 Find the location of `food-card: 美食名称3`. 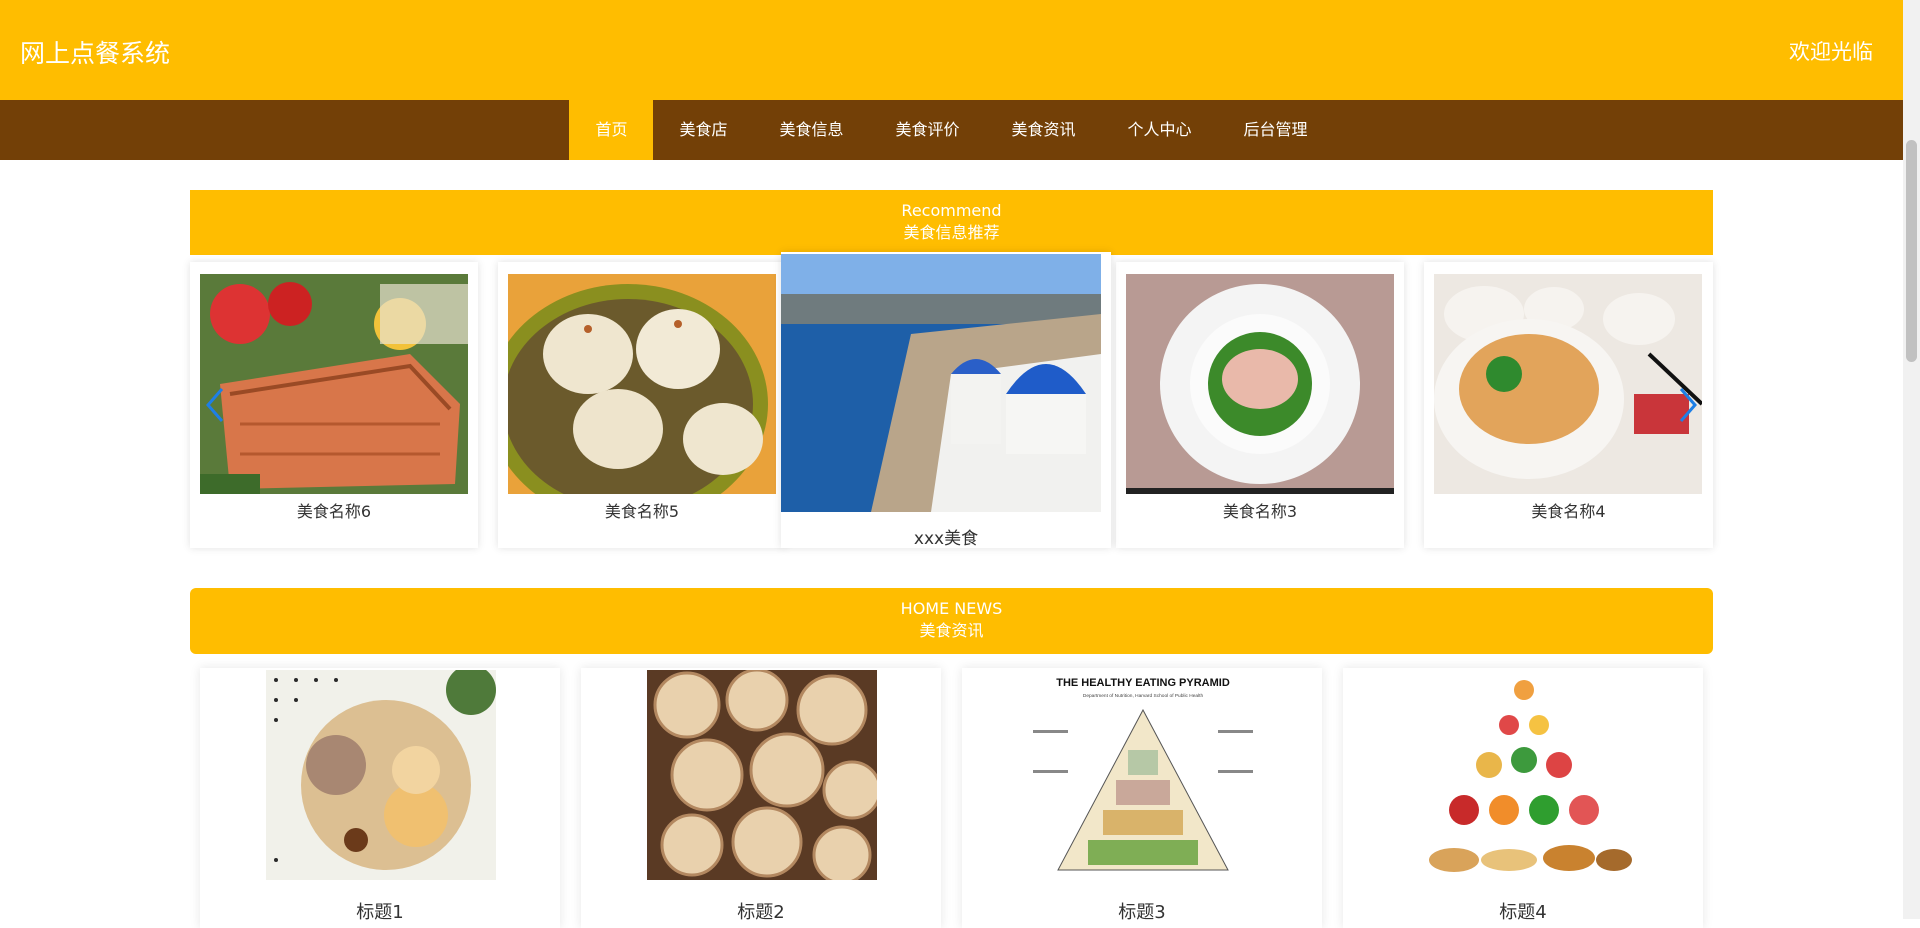

food-card: 美食名称3 is located at coordinates (1260, 405).